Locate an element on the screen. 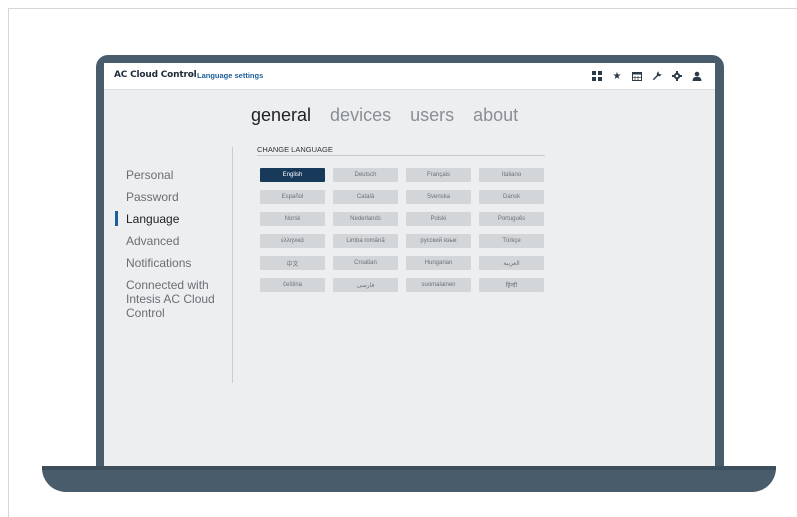  tab-devices: devices is located at coordinates (360, 115).